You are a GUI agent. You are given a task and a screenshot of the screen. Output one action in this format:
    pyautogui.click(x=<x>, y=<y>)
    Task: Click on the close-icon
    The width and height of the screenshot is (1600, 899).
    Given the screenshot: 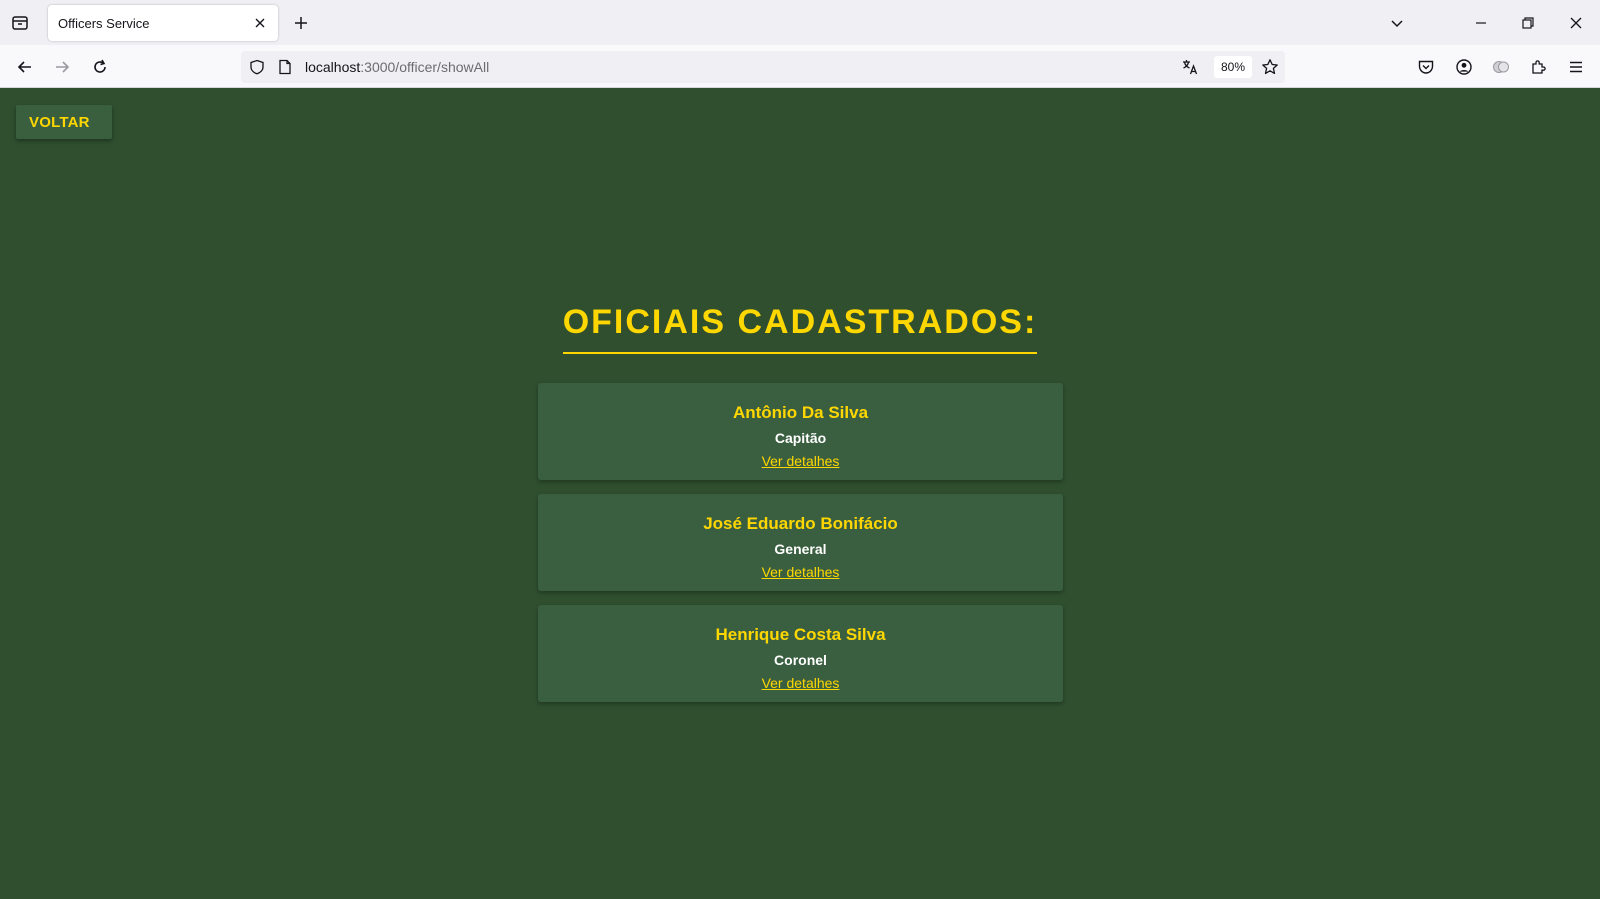 What is the action you would take?
    pyautogui.click(x=260, y=23)
    